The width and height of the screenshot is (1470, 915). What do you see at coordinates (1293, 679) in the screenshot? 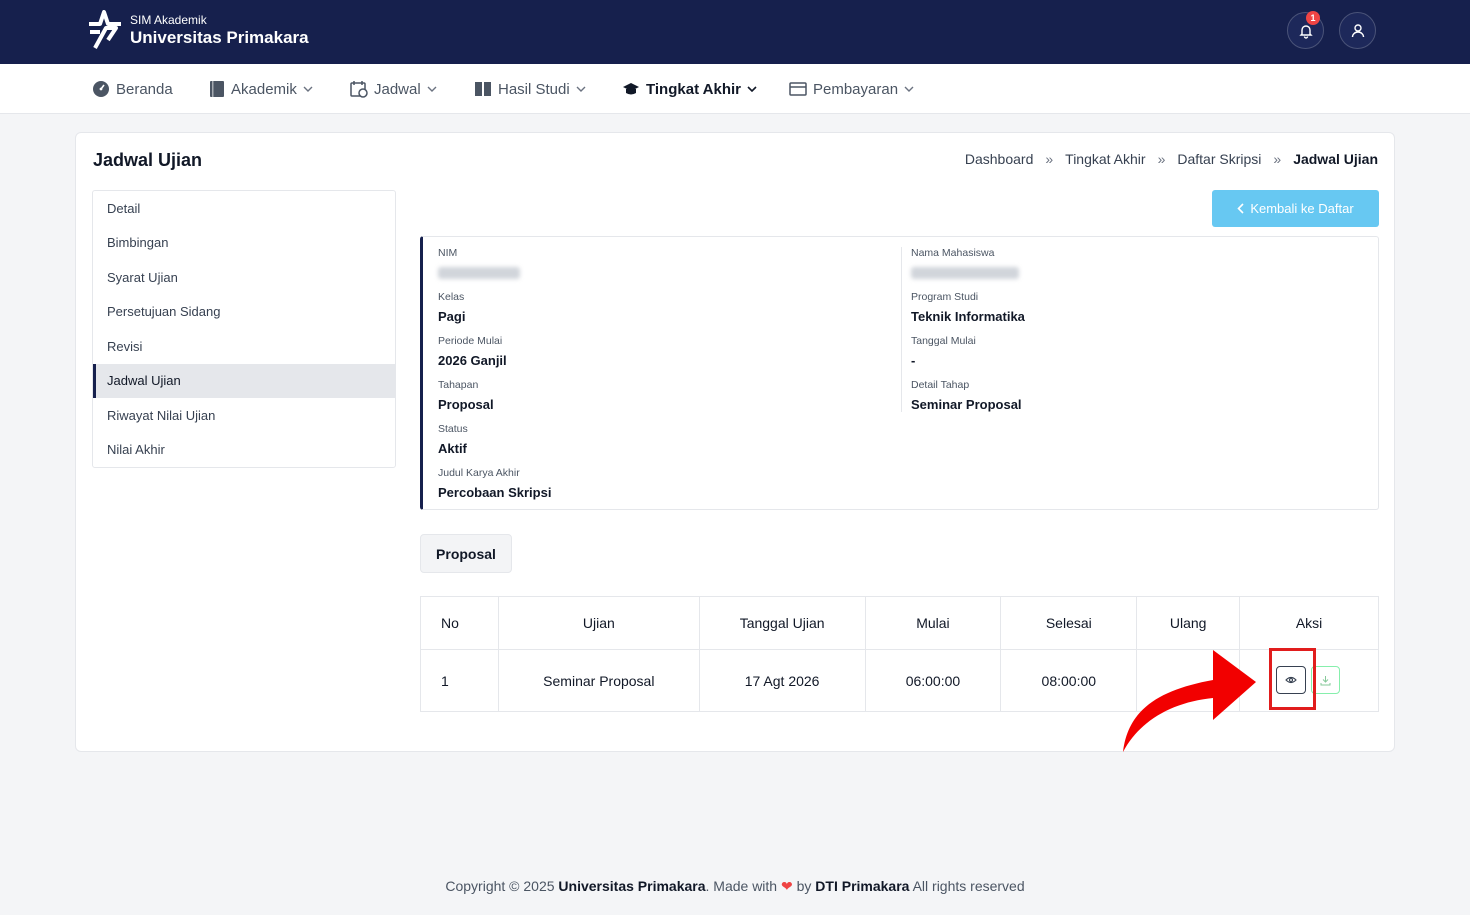
I see `highlight-box` at bounding box center [1293, 679].